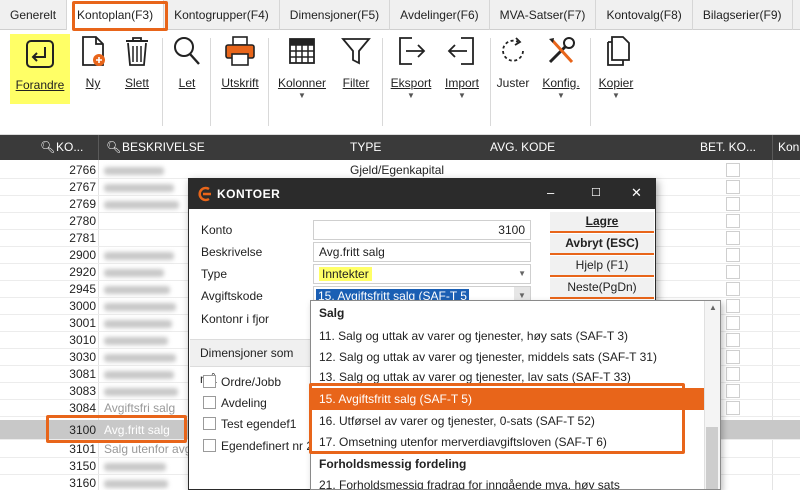  What do you see at coordinates (513, 83) in the screenshot?
I see `juster-label: Juster` at bounding box center [513, 83].